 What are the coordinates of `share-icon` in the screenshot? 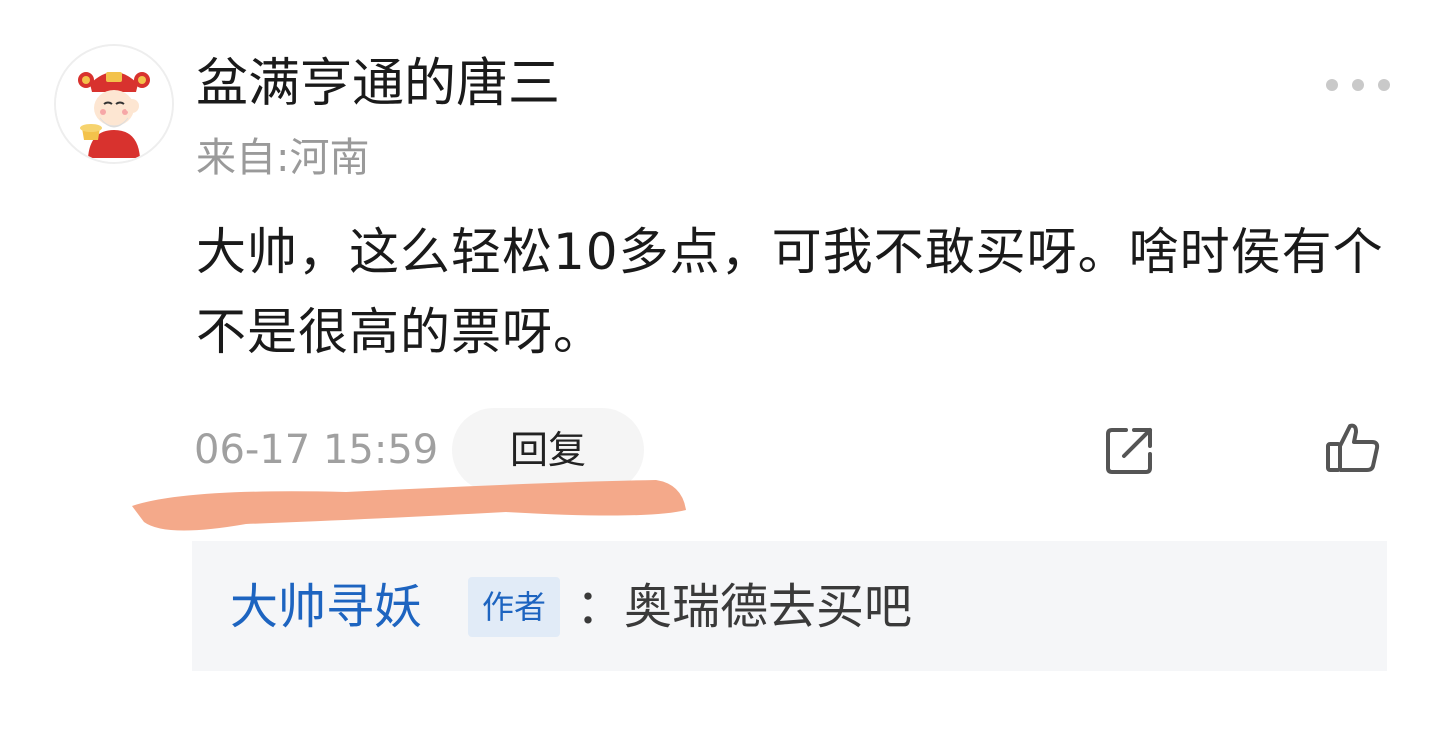 It's located at (1129, 451).